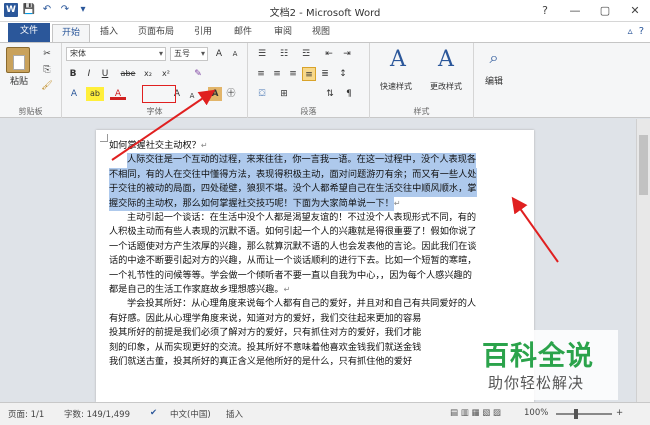 This screenshot has width=650, height=425. I want to click on title-bar: W 💾 ↶ ↷ ▾ 文档2 - Microsoft Word ? — ▢ ✕, so click(325, 11).